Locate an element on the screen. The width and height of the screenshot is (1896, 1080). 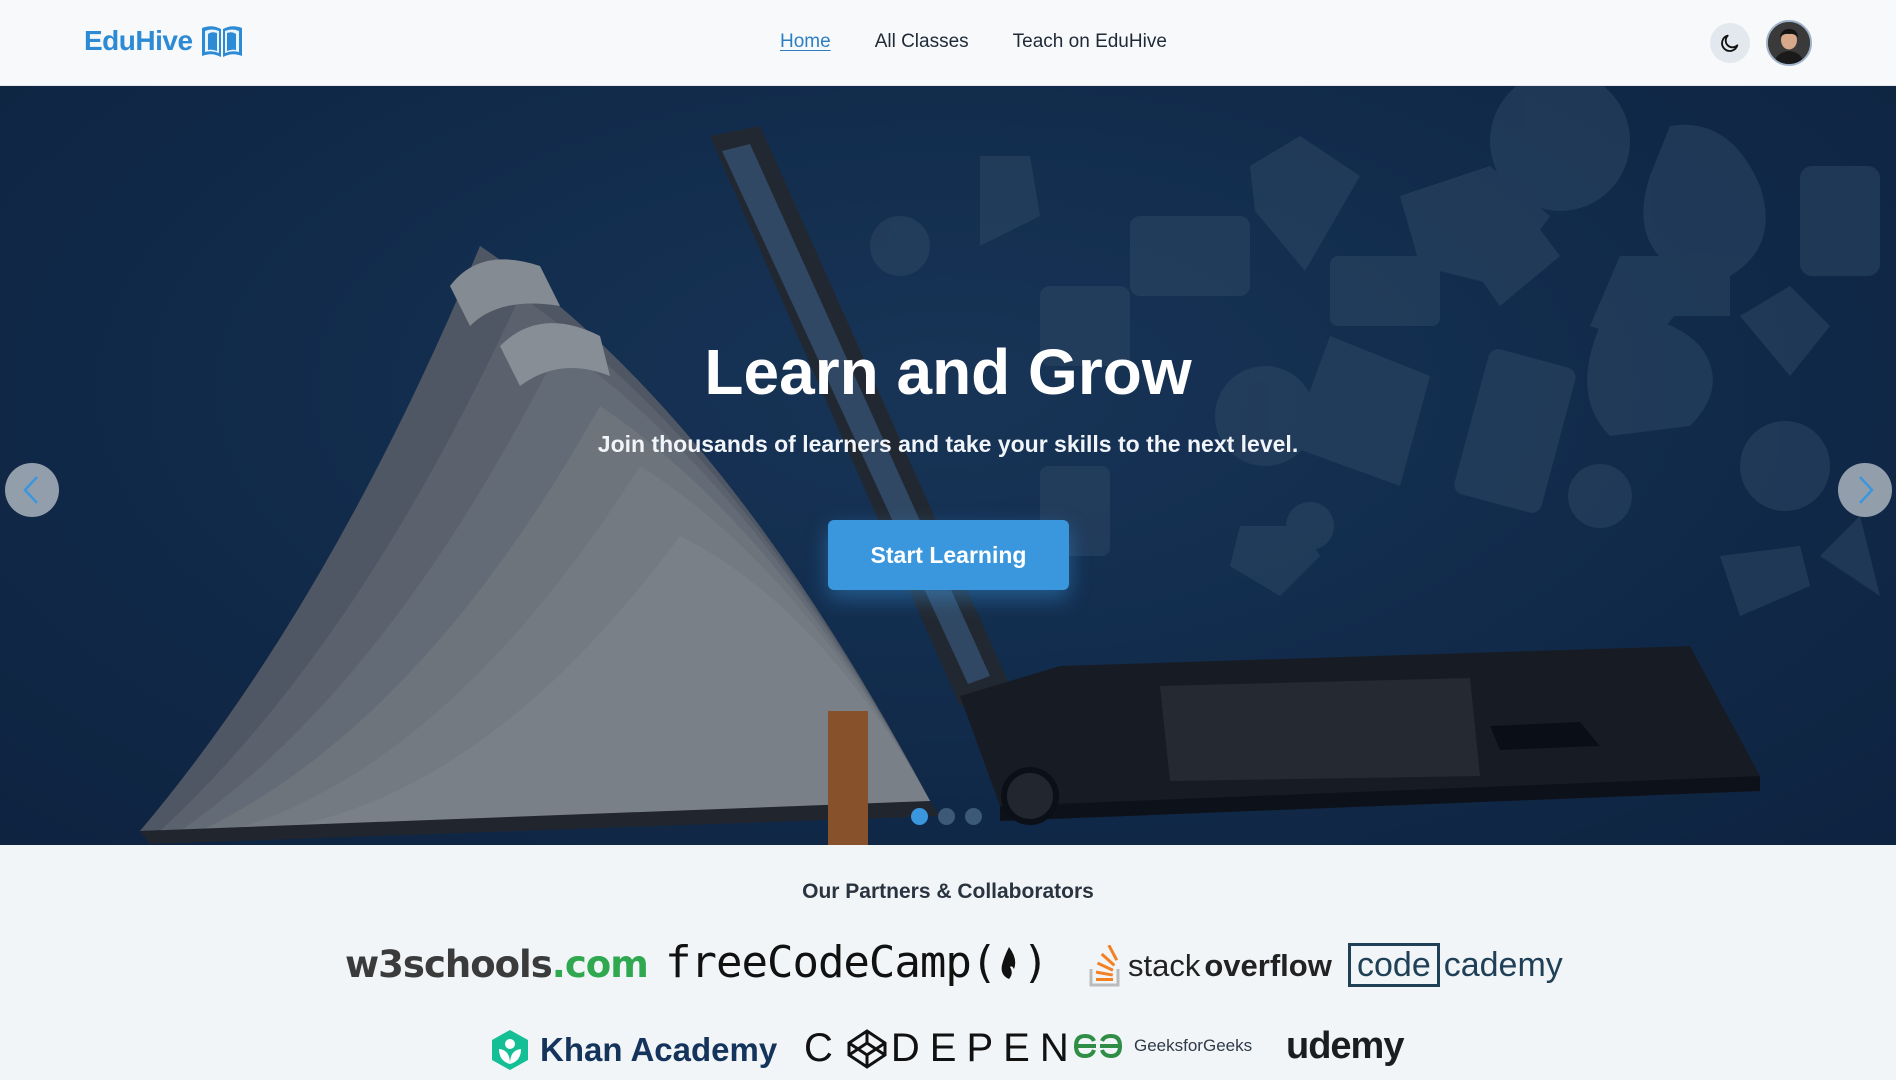
nav-all-classes: All Classes is located at coordinates (922, 42).